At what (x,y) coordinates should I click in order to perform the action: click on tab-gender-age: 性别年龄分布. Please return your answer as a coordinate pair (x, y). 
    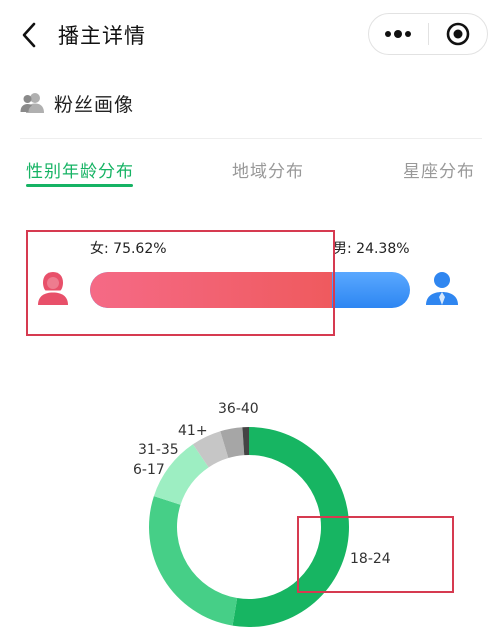
    Looking at the image, I should click on (80, 169).